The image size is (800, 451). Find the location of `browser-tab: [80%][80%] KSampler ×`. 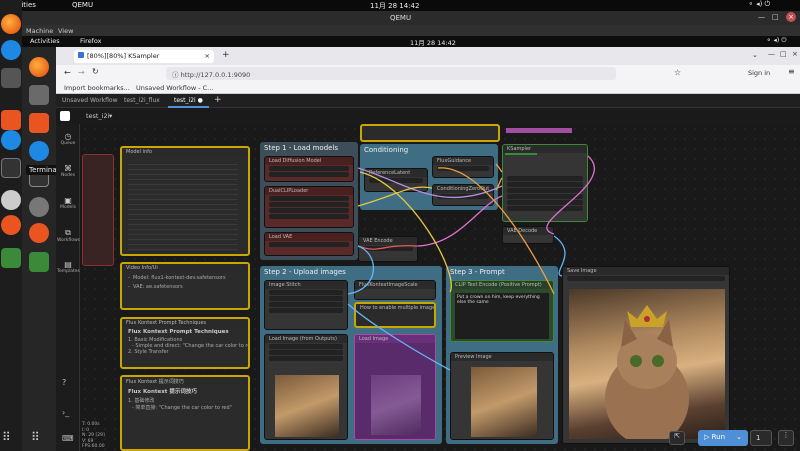

browser-tab: [80%][80%] KSampler × is located at coordinates (144, 56).